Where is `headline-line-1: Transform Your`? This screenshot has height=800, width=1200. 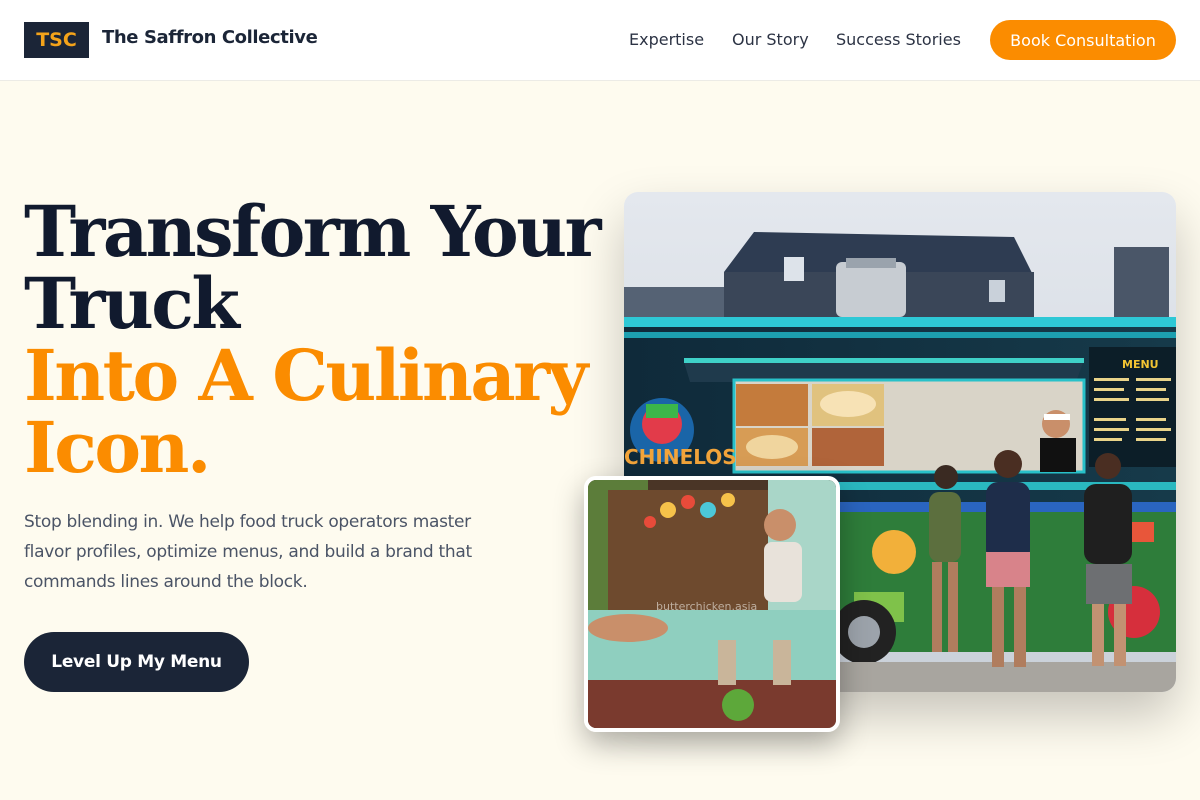
headline-line-1: Transform Your is located at coordinates (313, 231).